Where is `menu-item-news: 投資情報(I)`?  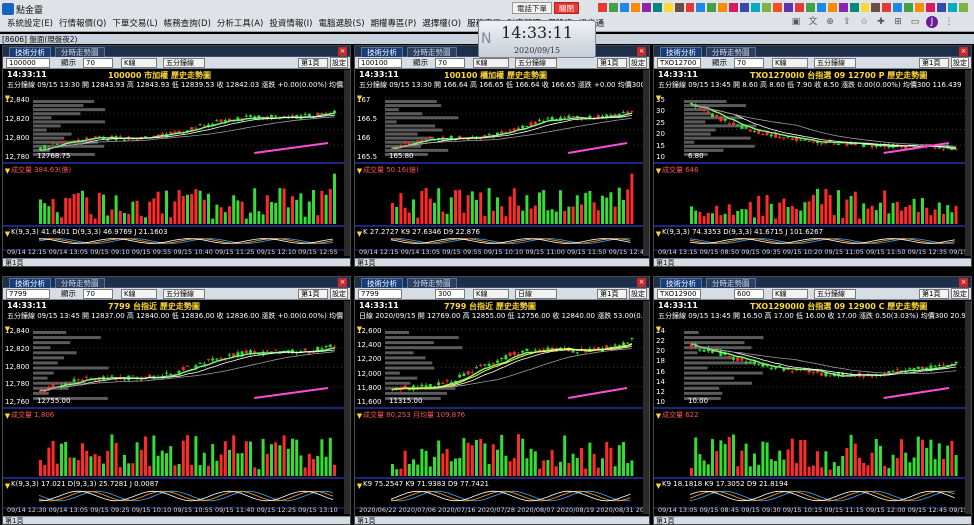
menu-item-news: 投資情報(I) is located at coordinates (290, 23).